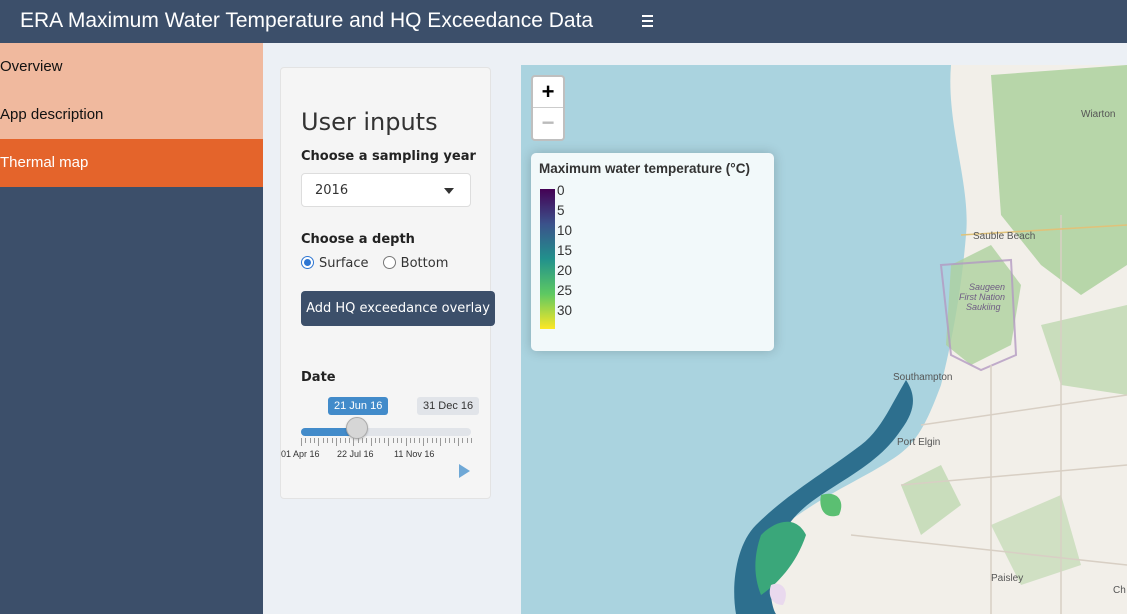 The height and width of the screenshot is (614, 1127). Describe the element at coordinates (357, 428) in the screenshot. I see `slider-handle` at that location.